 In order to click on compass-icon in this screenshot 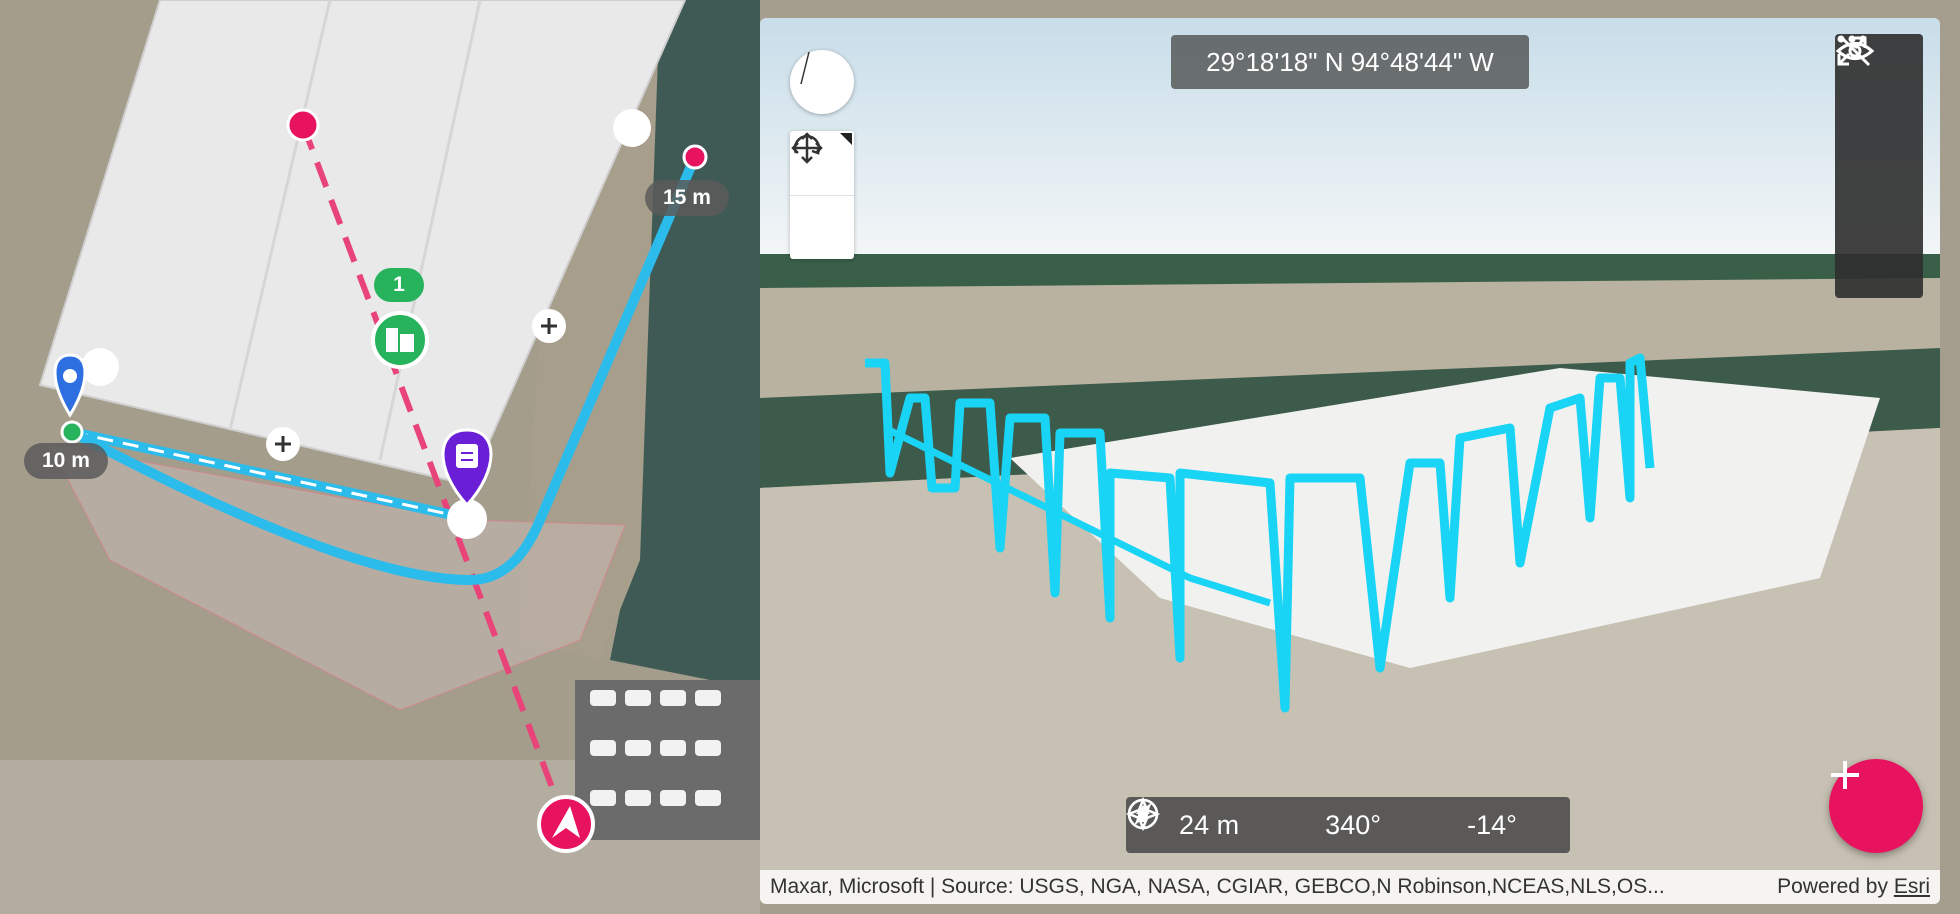, I will do `click(805, 68)`.